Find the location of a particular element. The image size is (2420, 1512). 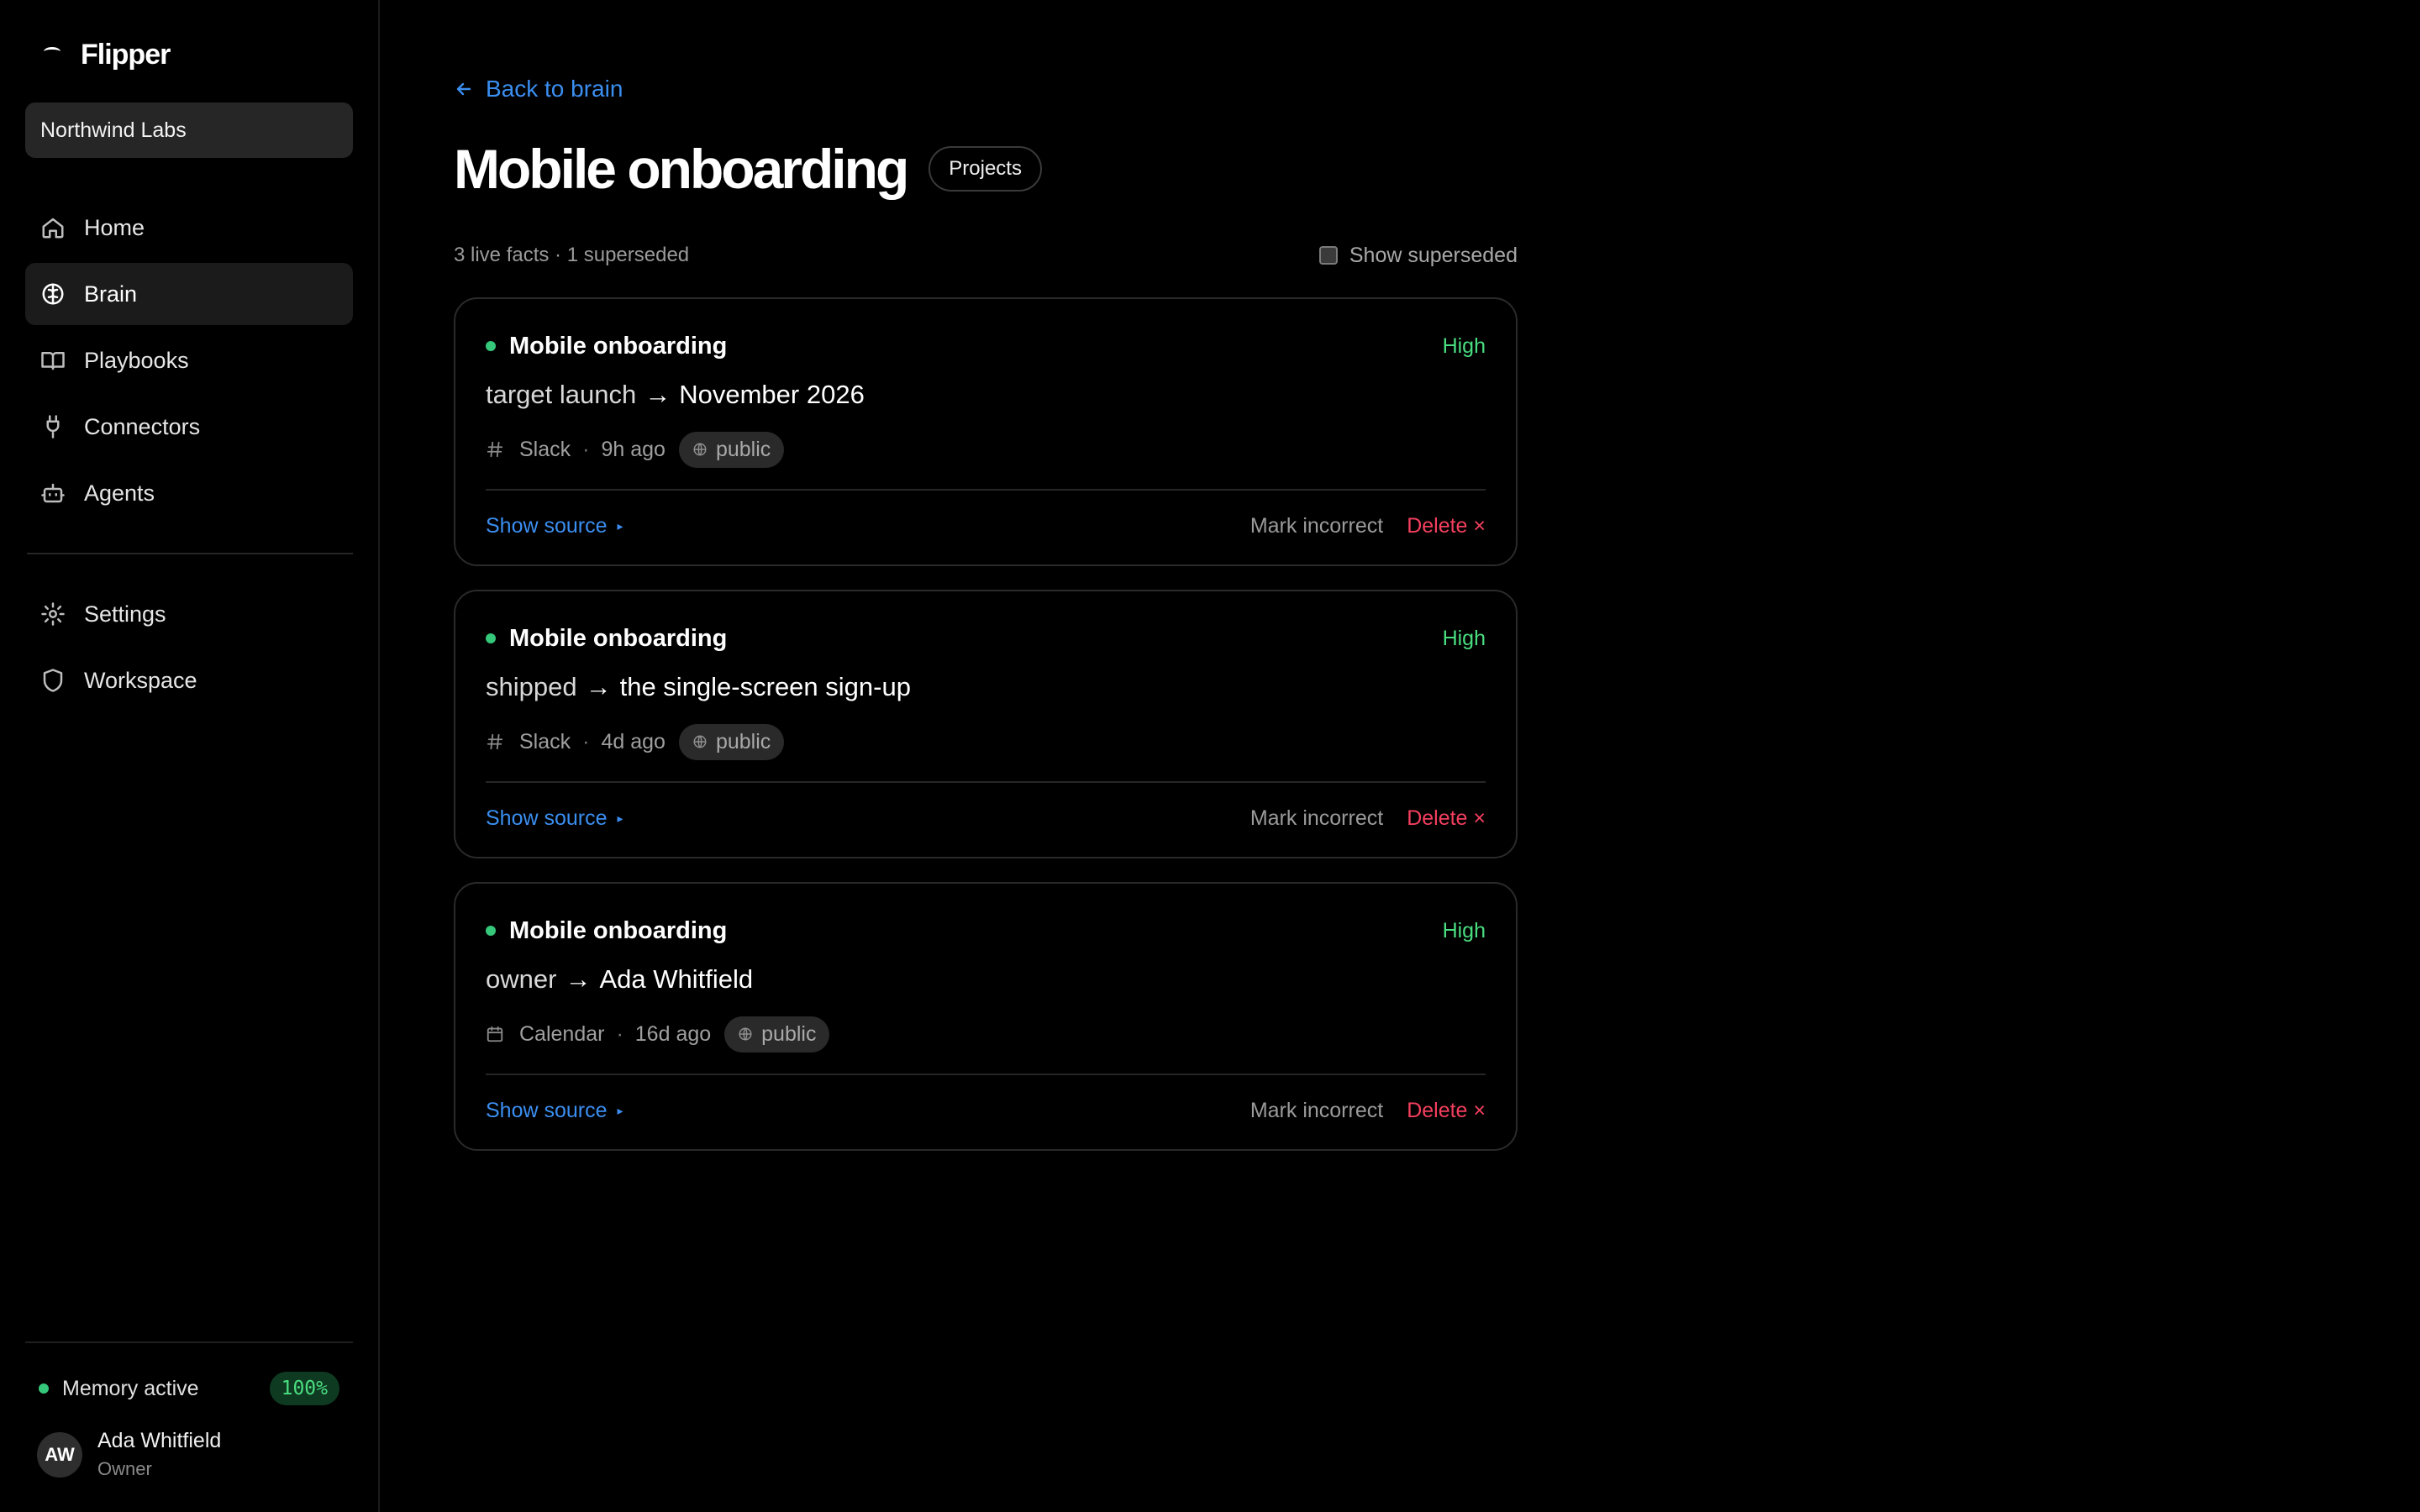

show-superseded-checkbox is located at coordinates (1328, 255).